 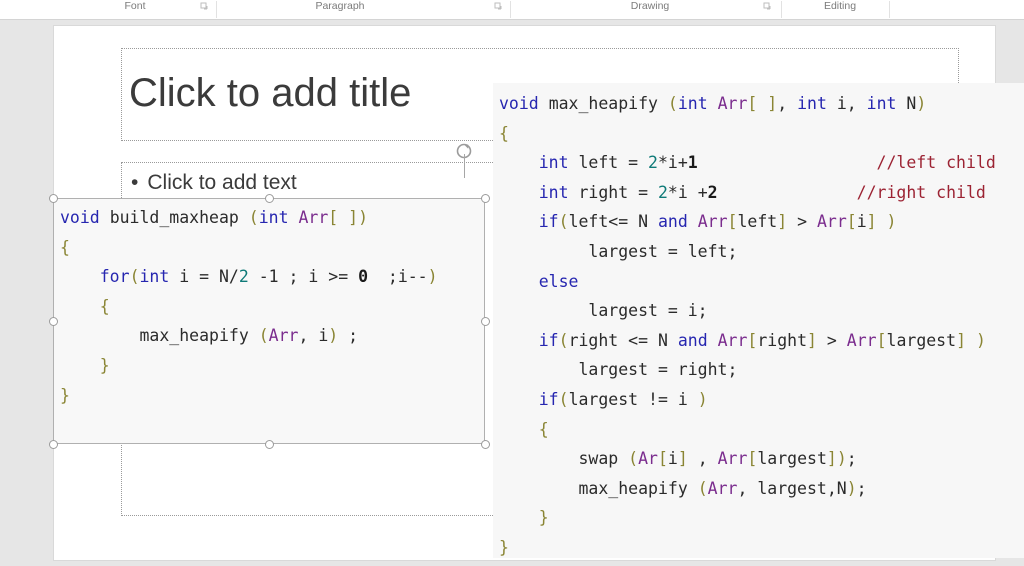 What do you see at coordinates (204, 6) in the screenshot?
I see `dialog-launcher-icon-font` at bounding box center [204, 6].